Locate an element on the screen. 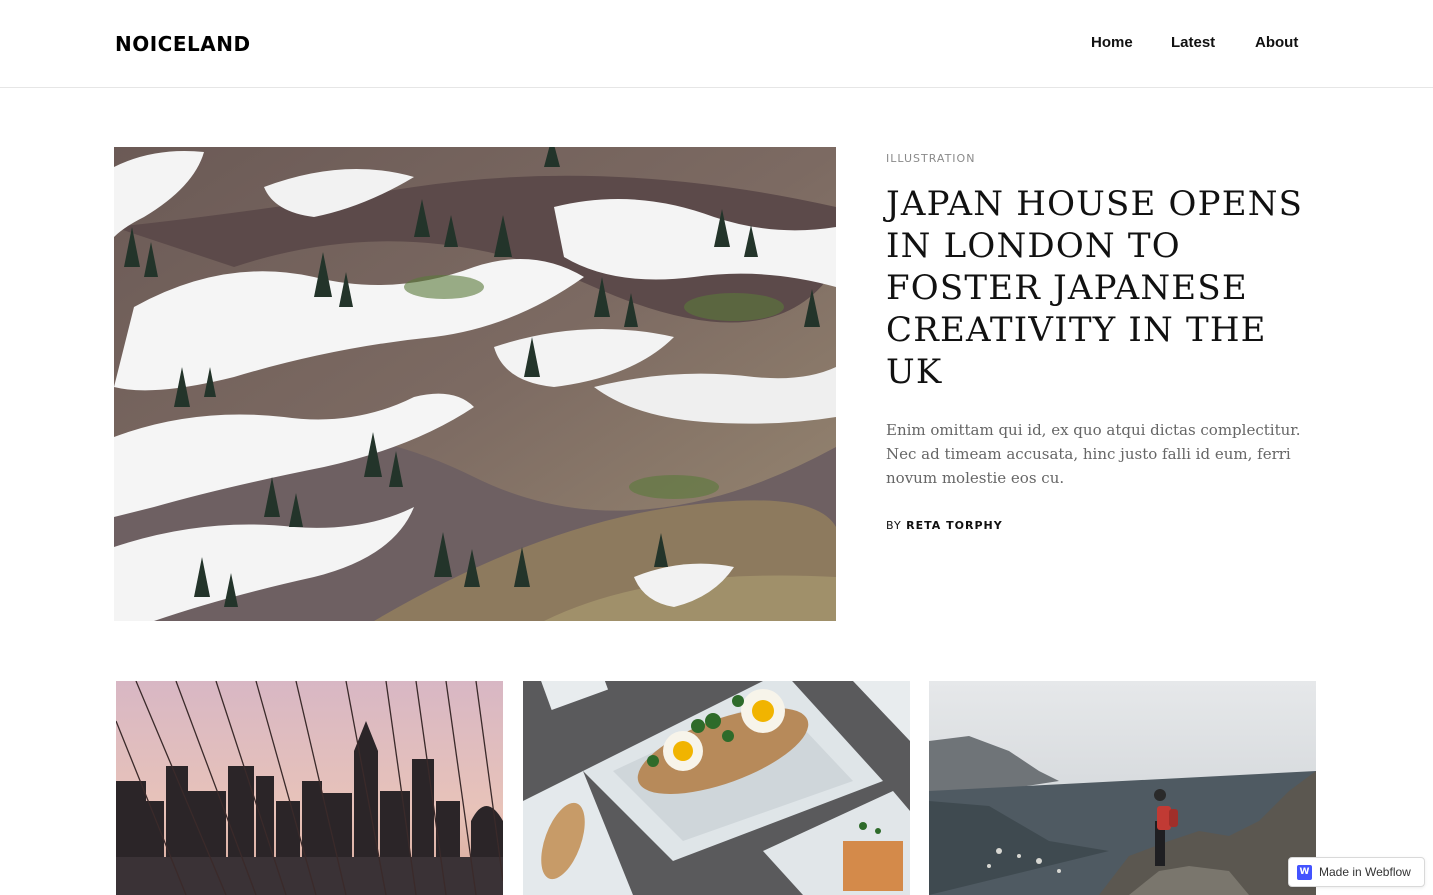 The image size is (1433, 895). featured-category-link: ILLUSTRATION is located at coordinates (930, 159).